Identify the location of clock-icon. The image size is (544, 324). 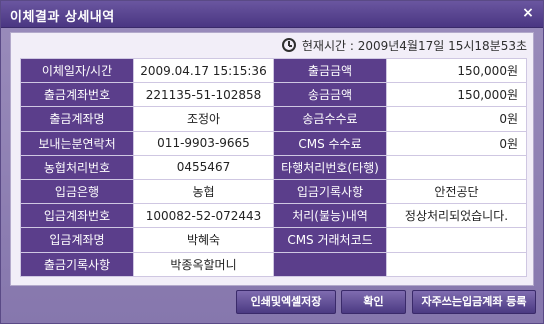
(288, 45).